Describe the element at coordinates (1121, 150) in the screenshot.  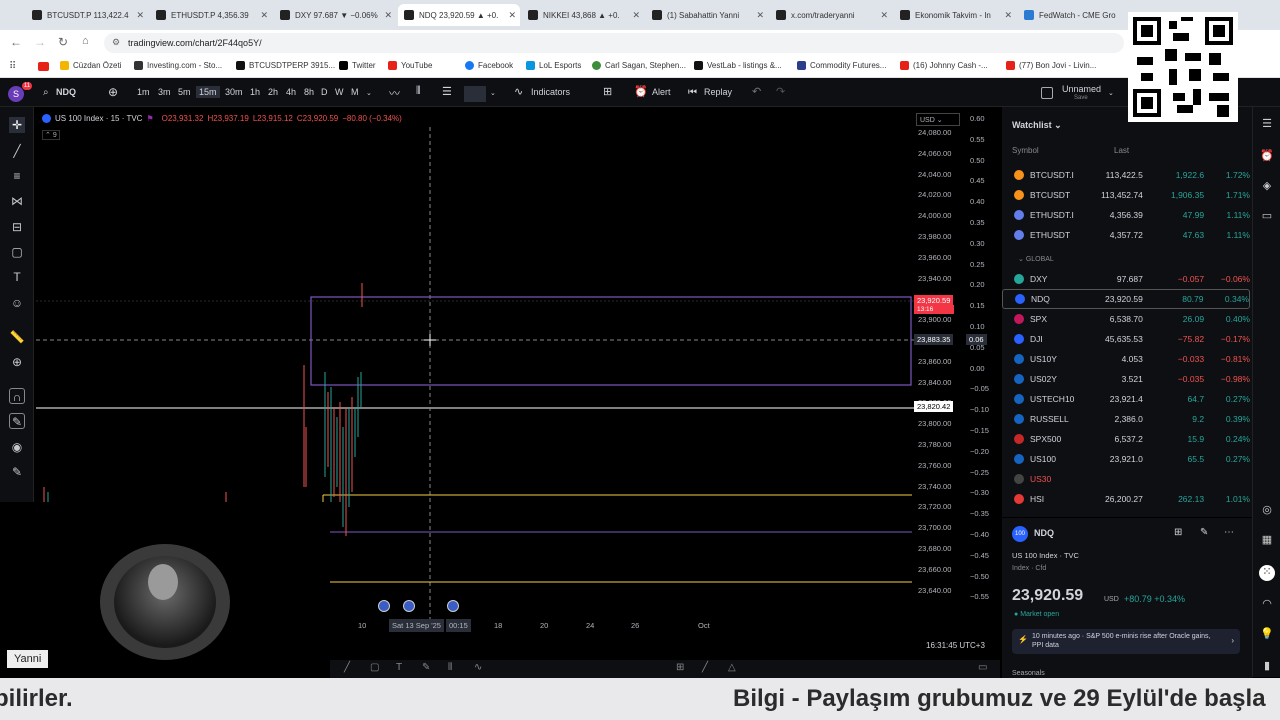
I see `column-last: Last` at that location.